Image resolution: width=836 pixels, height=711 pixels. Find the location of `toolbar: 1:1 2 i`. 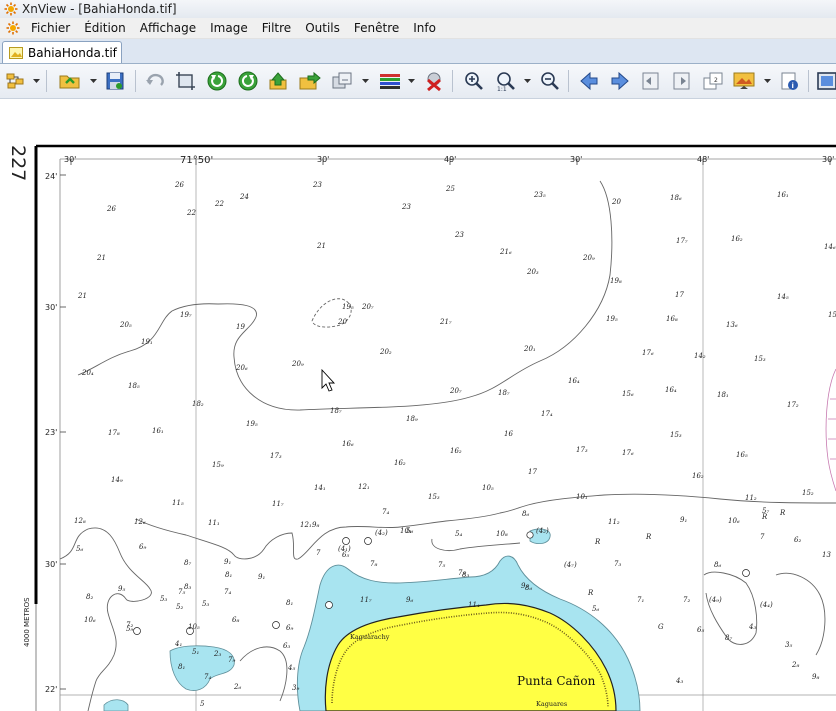

toolbar: 1:1 2 i is located at coordinates (418, 81).